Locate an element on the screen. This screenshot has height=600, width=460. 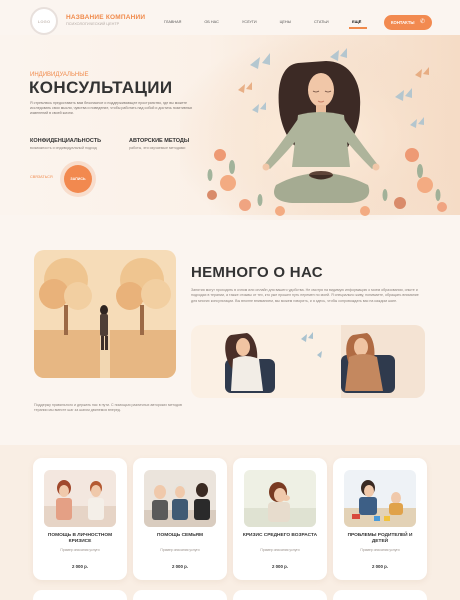
logo: LOGO is located at coordinates (44, 21).